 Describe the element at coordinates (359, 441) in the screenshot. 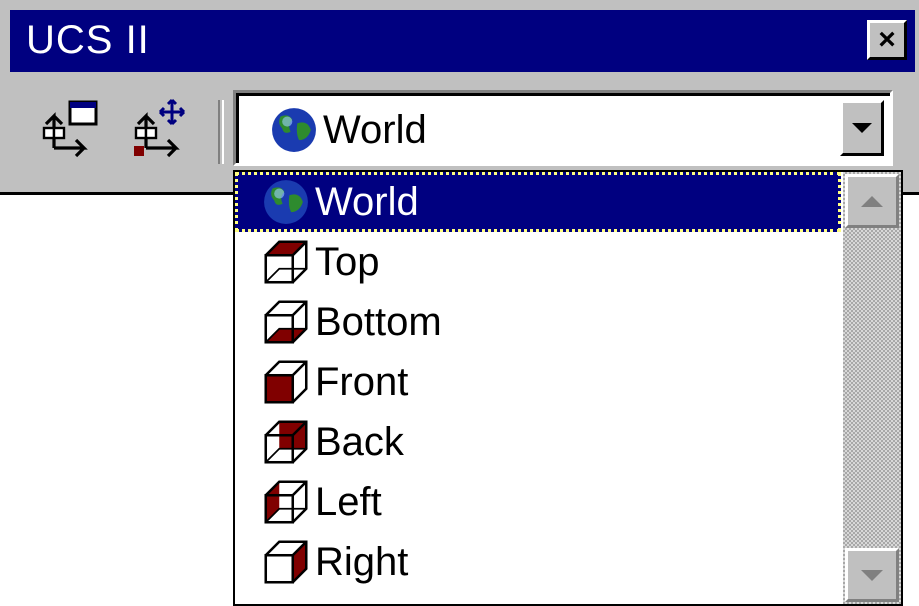

I see `list-item-label: Back` at that location.